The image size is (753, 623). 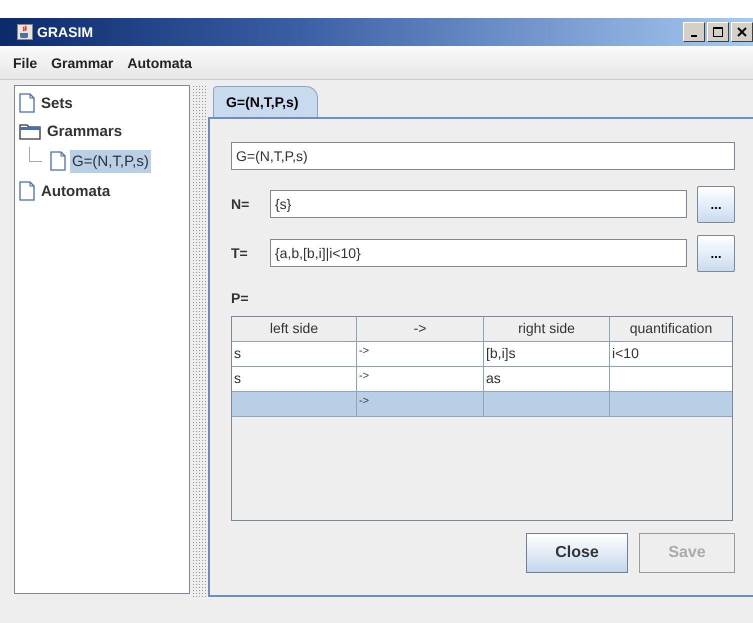 I want to click on productions-label: P=, so click(x=240, y=298).